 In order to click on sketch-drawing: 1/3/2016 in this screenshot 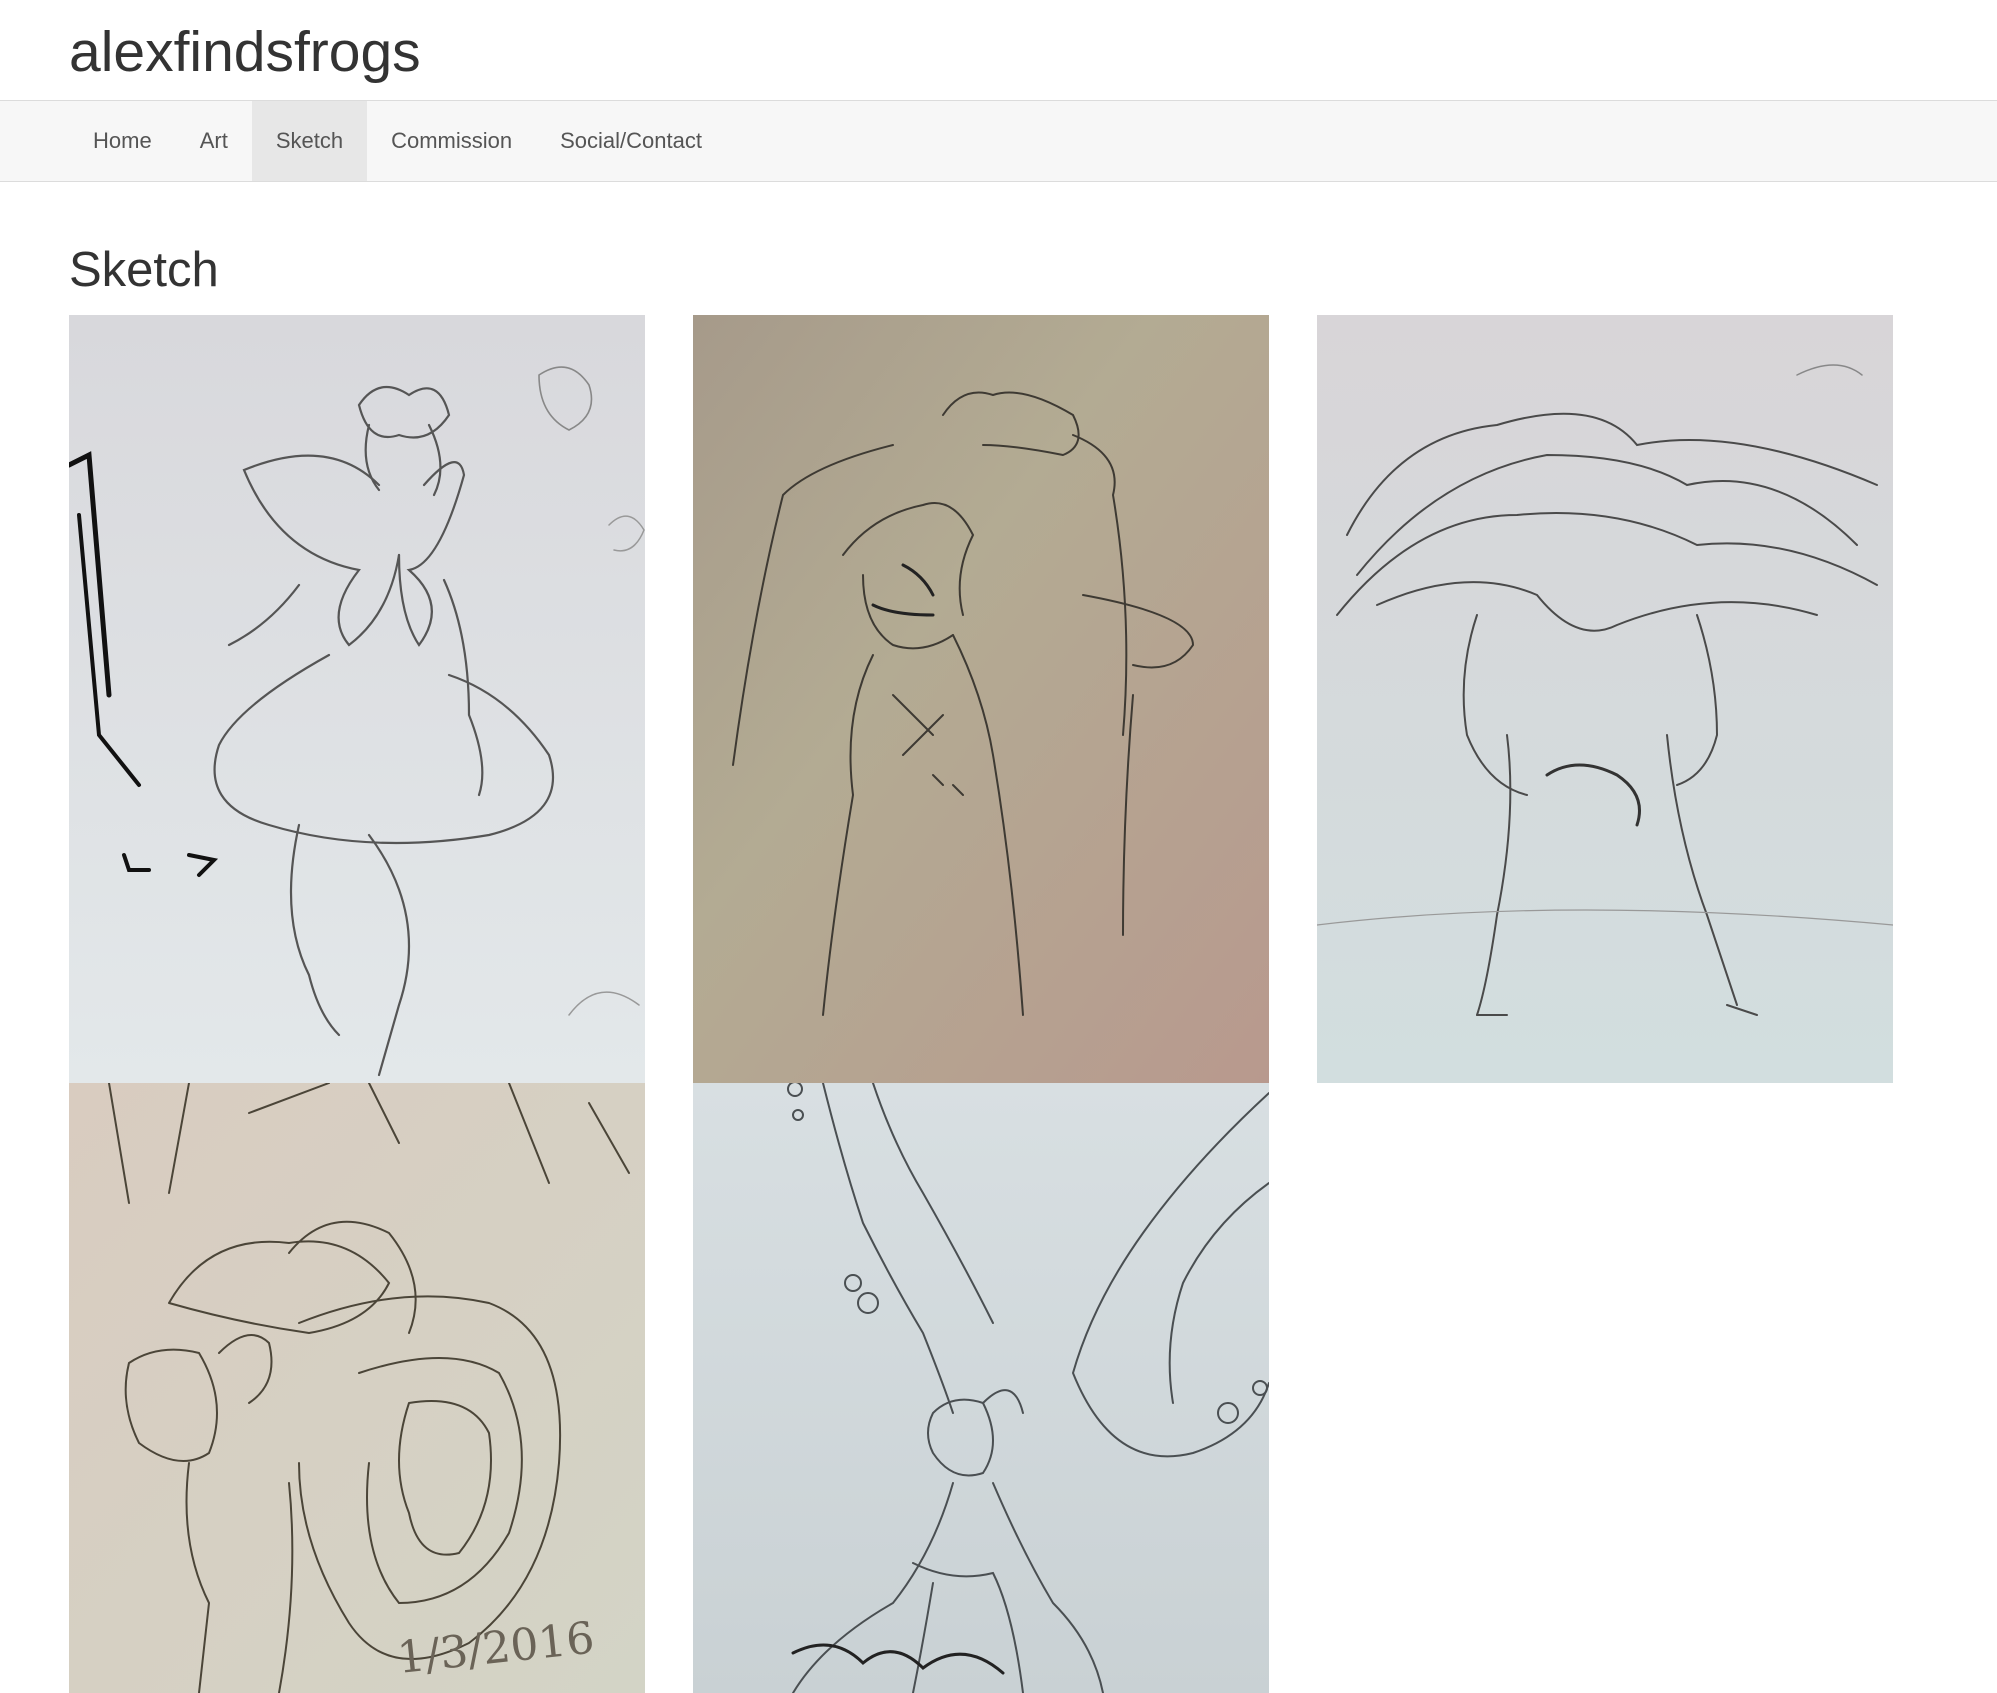, I will do `click(357, 1388)`.